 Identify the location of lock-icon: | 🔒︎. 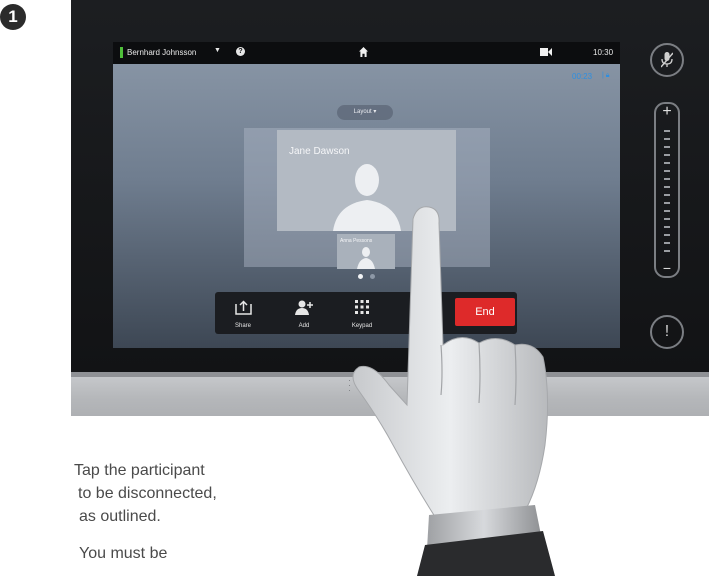
(606, 75).